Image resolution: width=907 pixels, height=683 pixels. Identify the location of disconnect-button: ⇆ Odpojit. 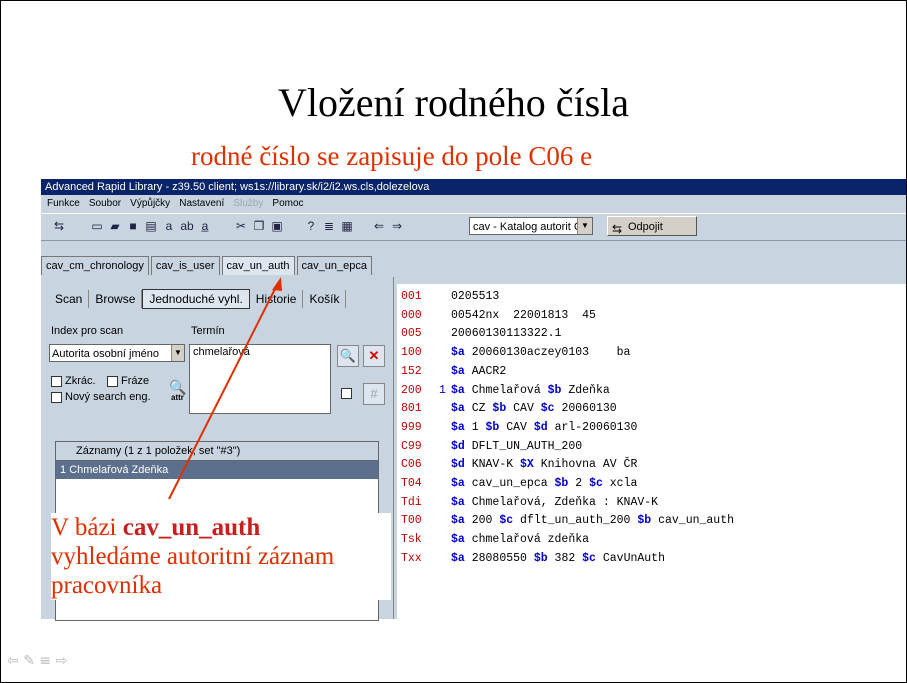
(652, 226).